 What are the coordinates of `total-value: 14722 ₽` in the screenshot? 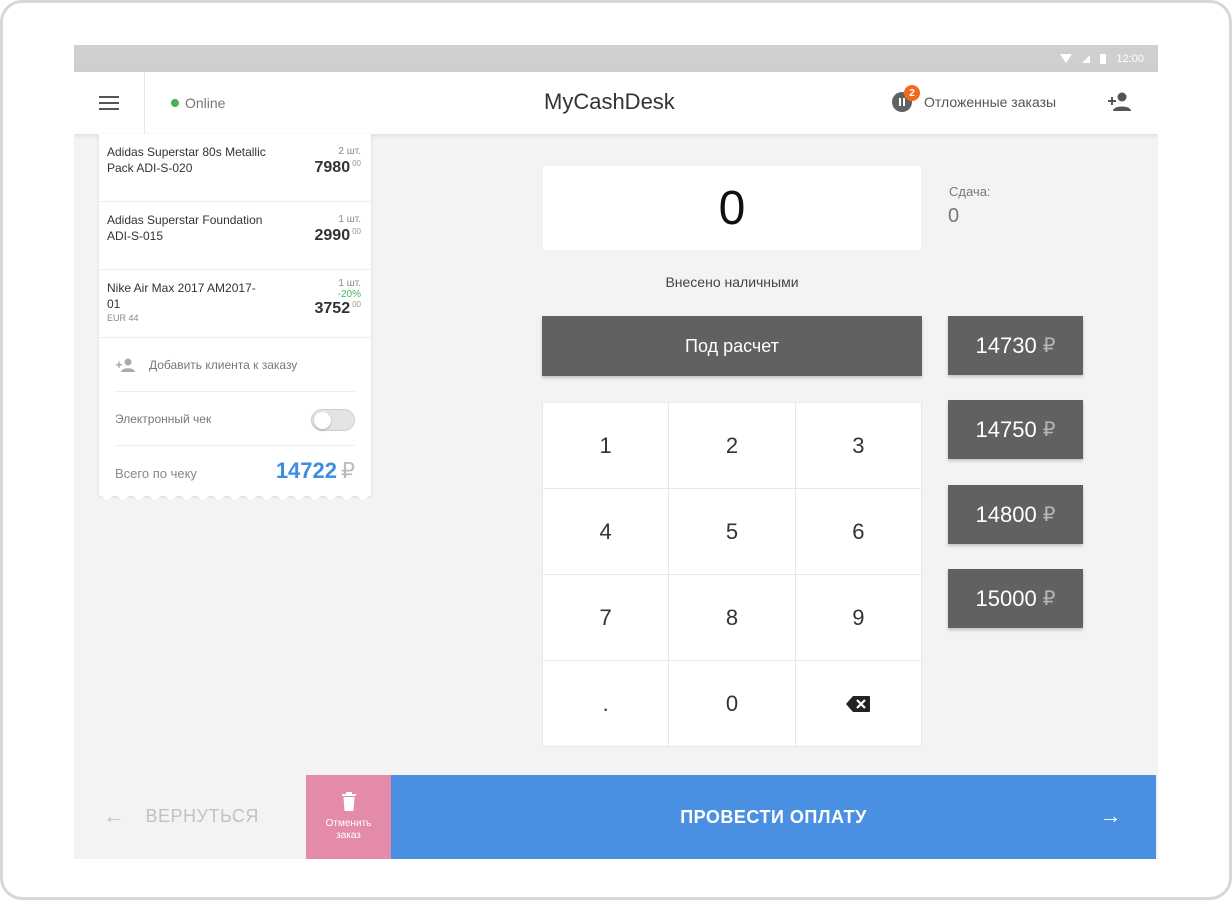 It's located at (315, 471).